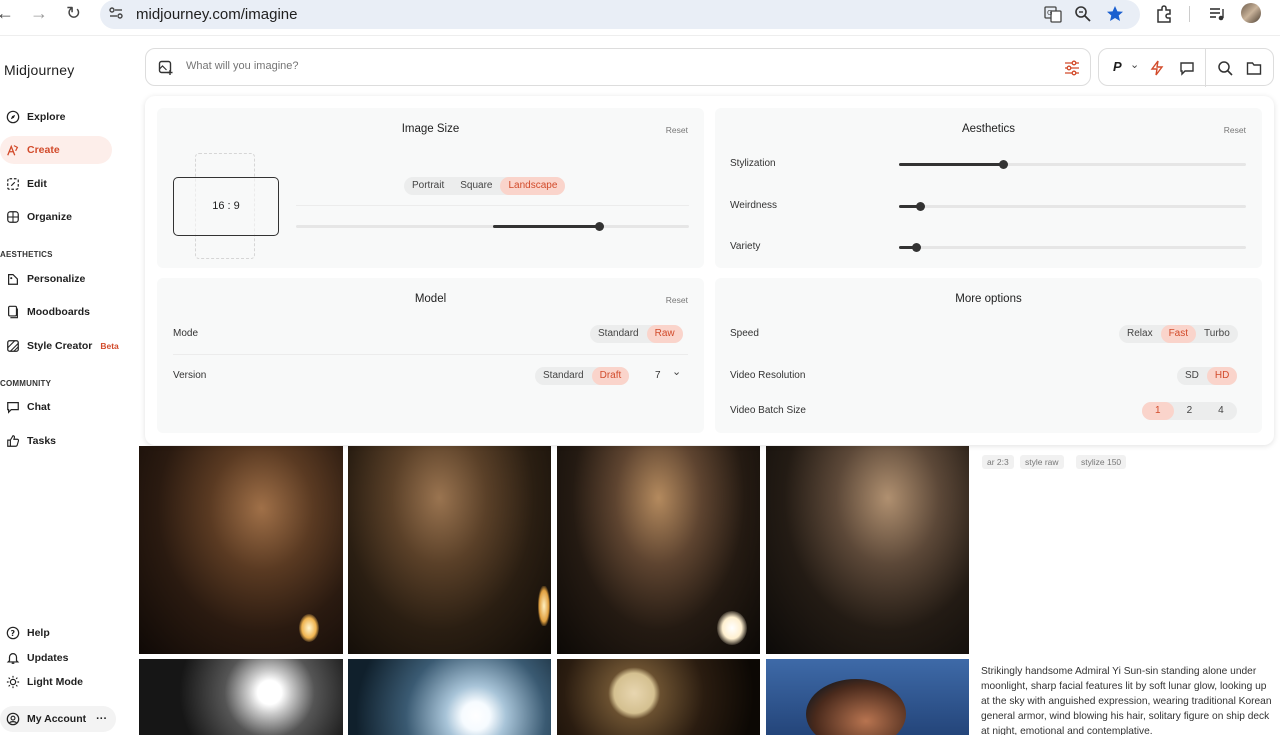  What do you see at coordinates (1251, 13) in the screenshot?
I see `profile-avatar` at bounding box center [1251, 13].